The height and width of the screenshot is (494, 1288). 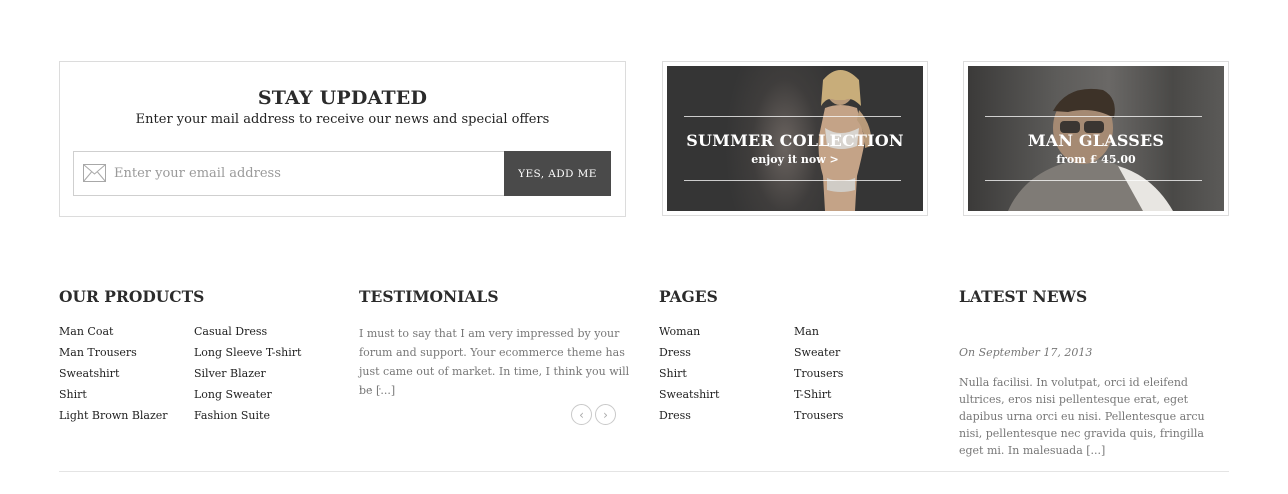 What do you see at coordinates (1026, 352) in the screenshot?
I see `news-date: On September 17, 2013` at bounding box center [1026, 352].